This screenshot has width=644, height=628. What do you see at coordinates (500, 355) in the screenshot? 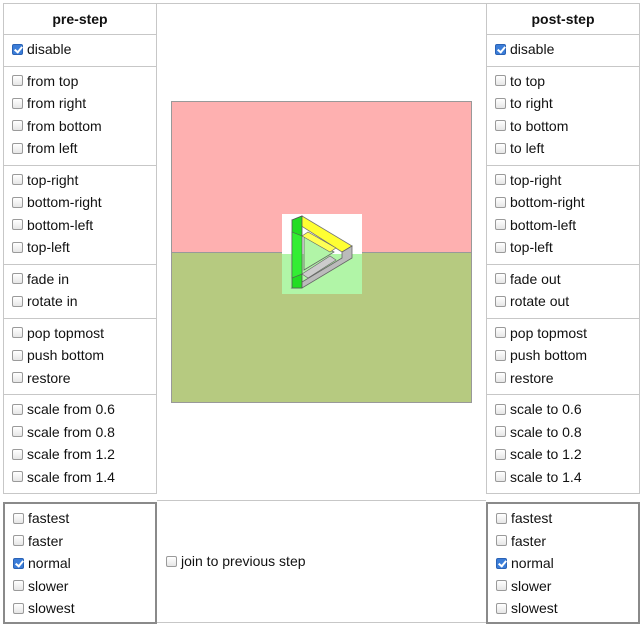
I see `post-step-checkbox-push-bottom` at bounding box center [500, 355].